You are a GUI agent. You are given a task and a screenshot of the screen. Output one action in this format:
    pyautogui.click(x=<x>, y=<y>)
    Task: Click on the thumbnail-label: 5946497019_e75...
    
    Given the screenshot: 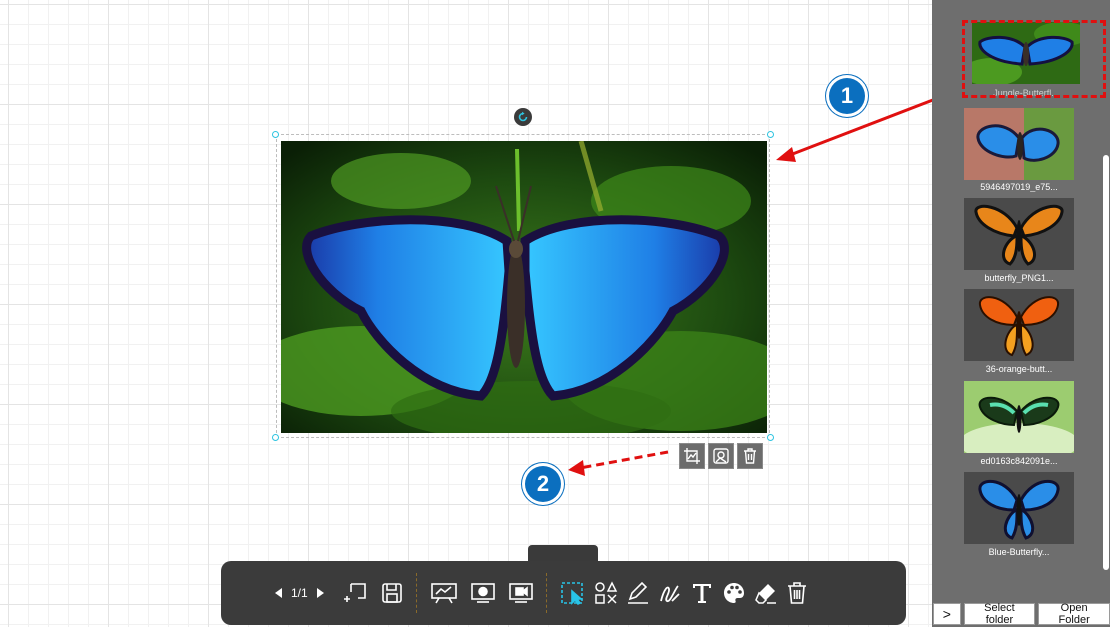 What is the action you would take?
    pyautogui.click(x=1019, y=187)
    